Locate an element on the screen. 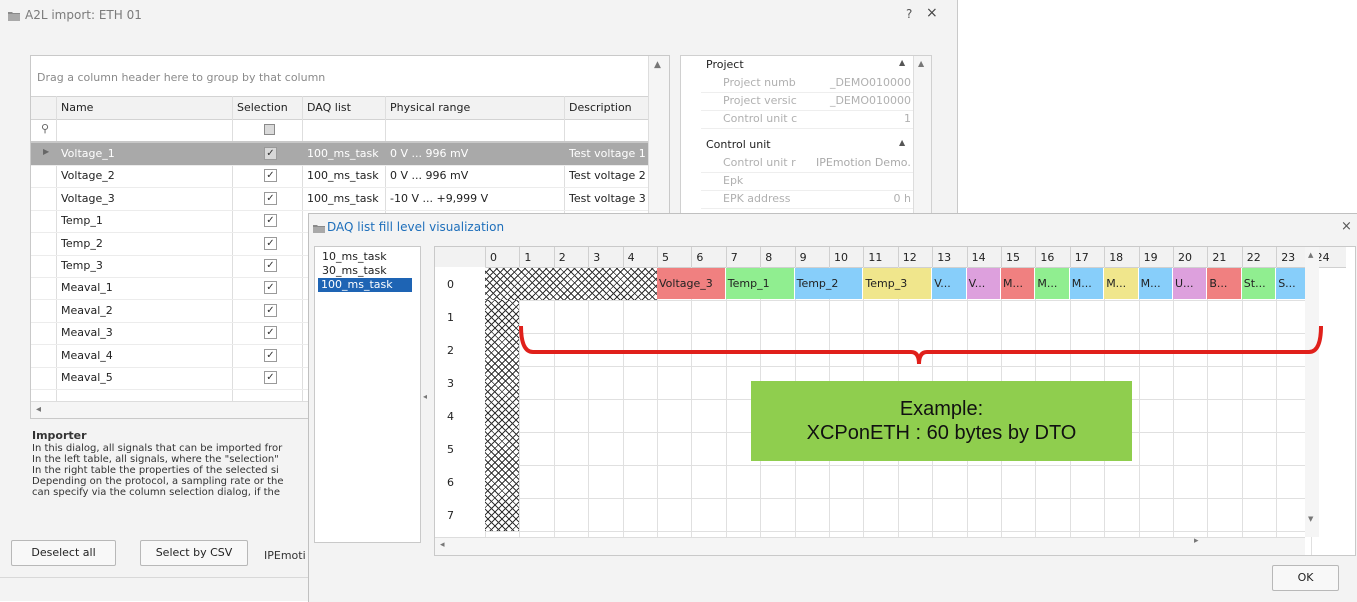 This screenshot has height=602, width=1357. property-row: Epk is located at coordinates (807, 181).